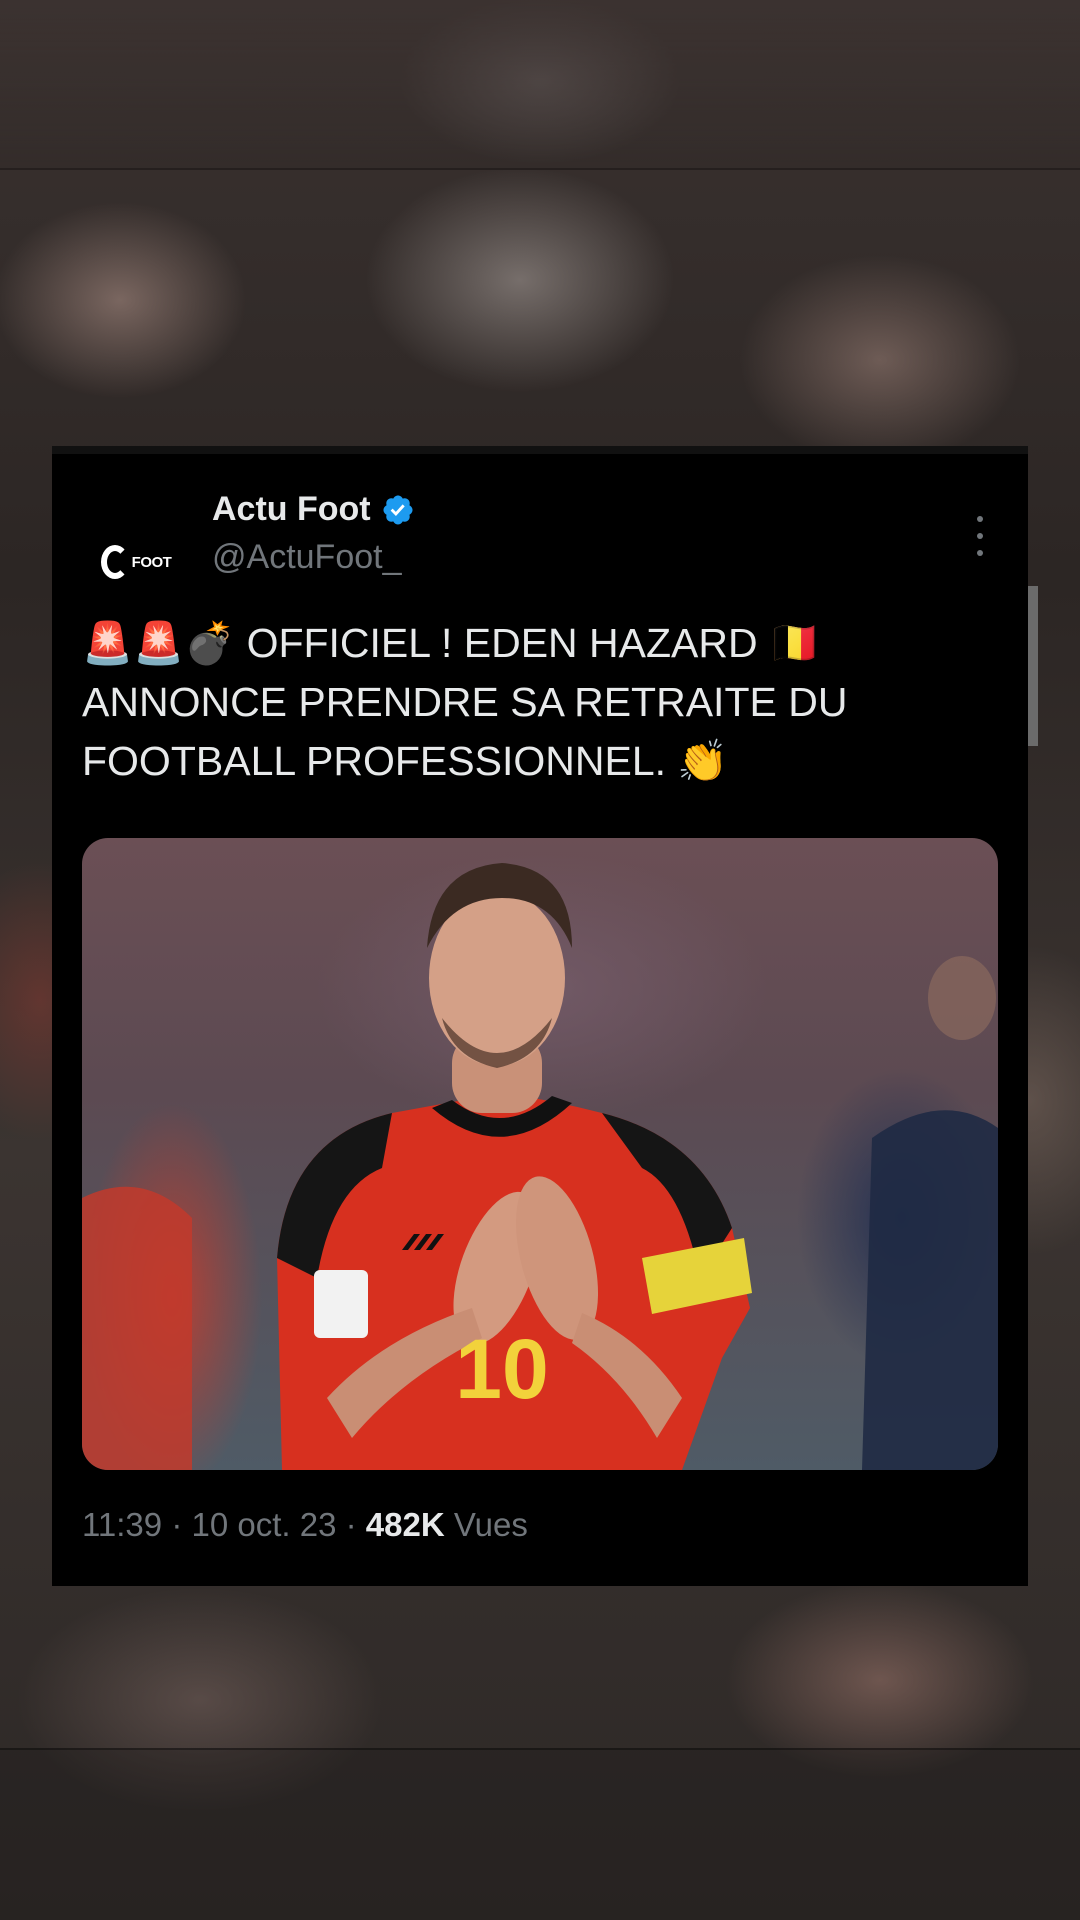  I want to click on tweet-text-line-3-words: FOOTBALL PROFESSIONNEL., so click(374, 761).